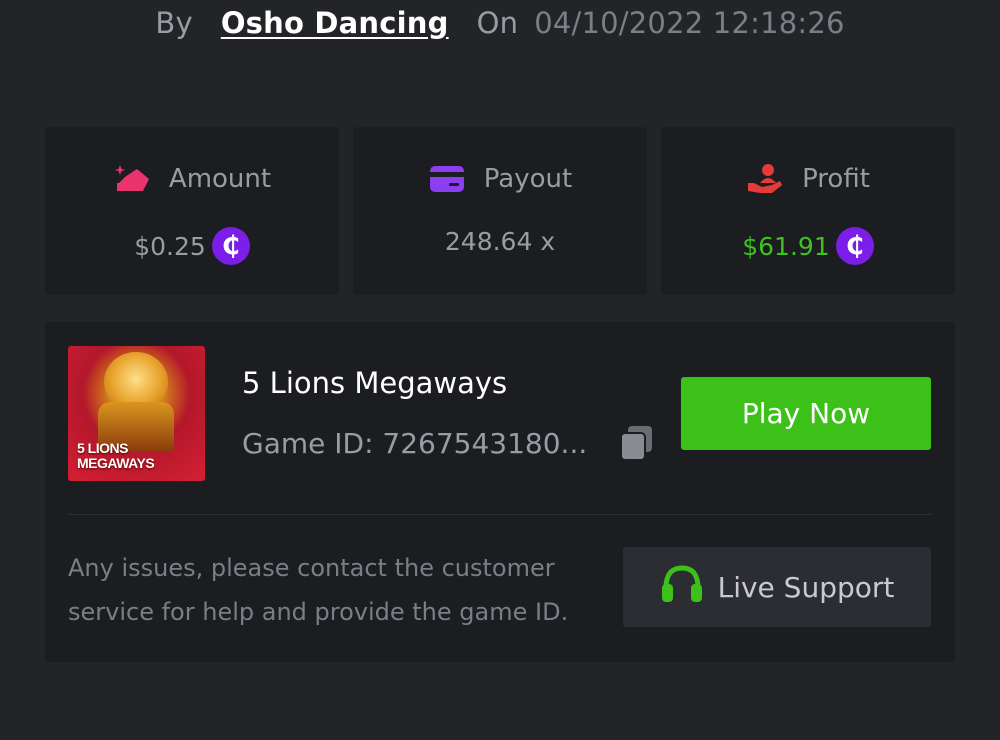  What do you see at coordinates (335, 23) in the screenshot?
I see `author-link: Osho Dancing` at bounding box center [335, 23].